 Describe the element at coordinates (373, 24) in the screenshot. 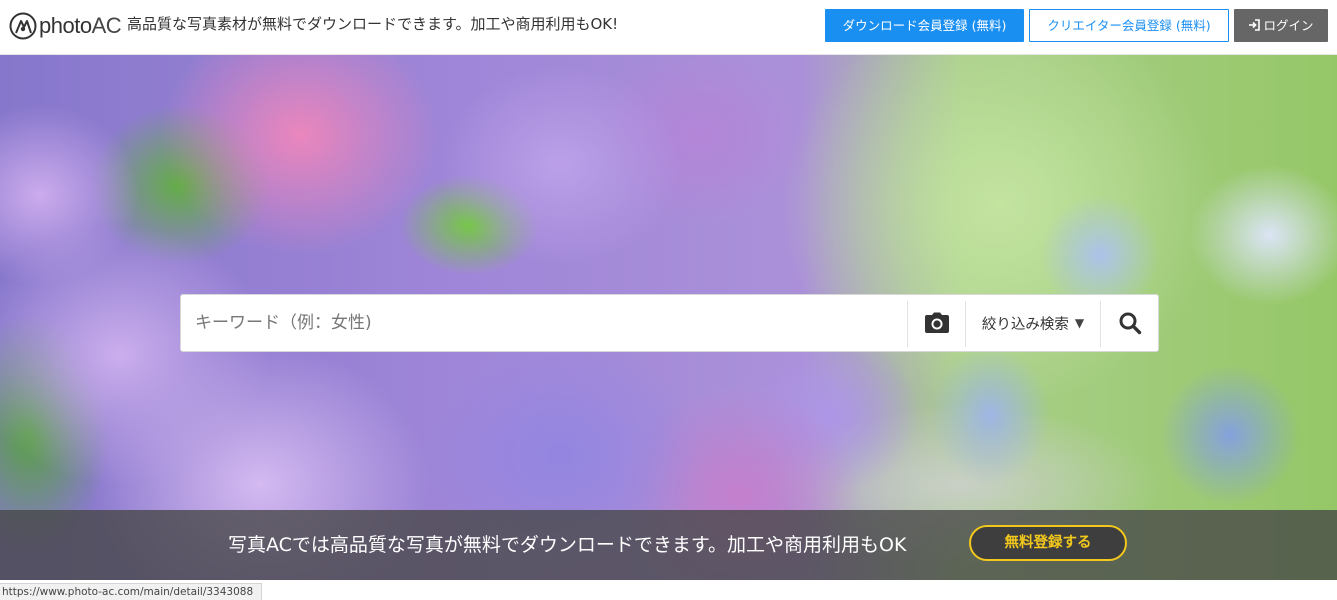

I see `header-tagline: 高品質な写真素材が無料でダウンロードできます。加工や商用利用もOK!` at that location.